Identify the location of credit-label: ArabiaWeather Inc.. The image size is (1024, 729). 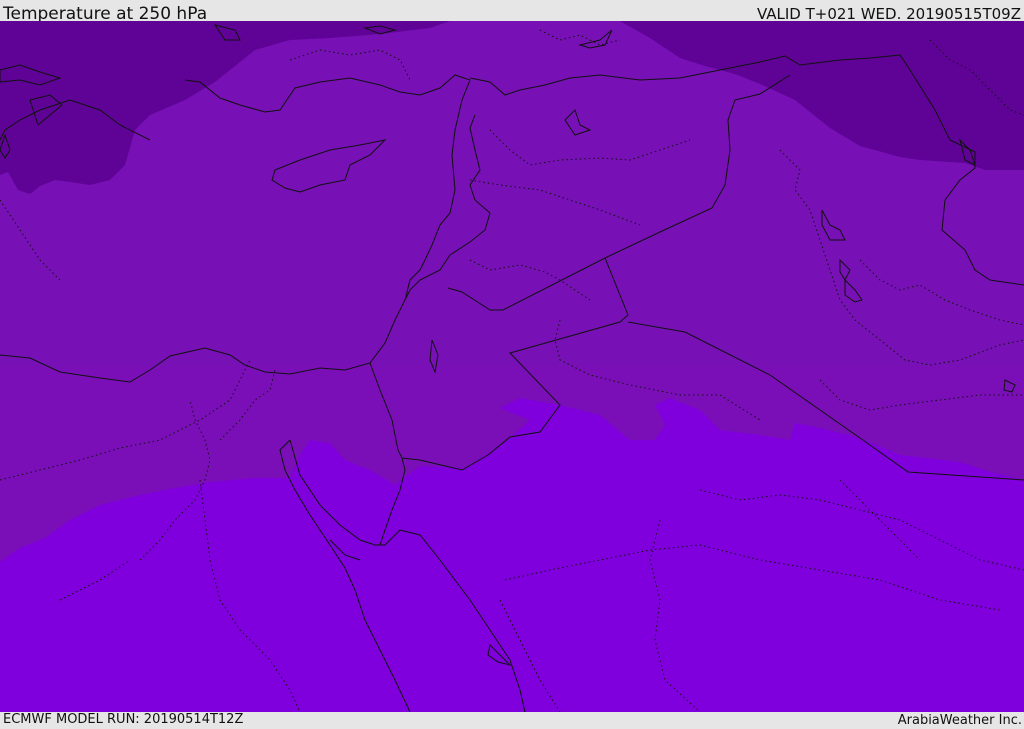
(959, 720).